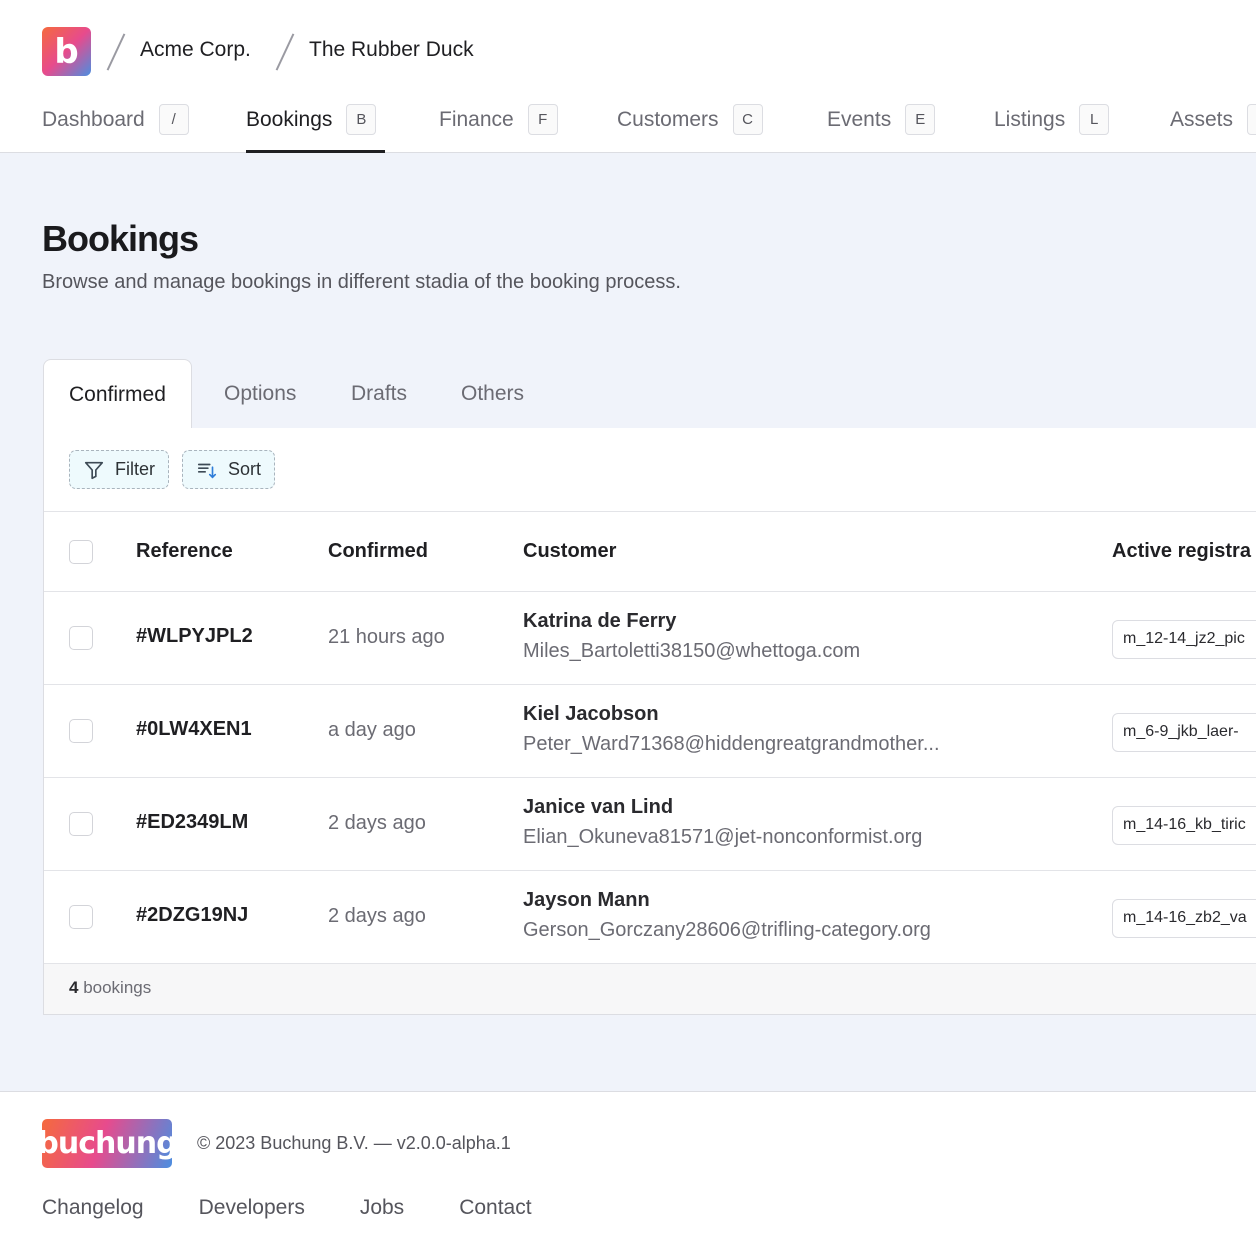 The image size is (1256, 1256). What do you see at coordinates (1202, 119) in the screenshot?
I see `nav-label: Assets` at bounding box center [1202, 119].